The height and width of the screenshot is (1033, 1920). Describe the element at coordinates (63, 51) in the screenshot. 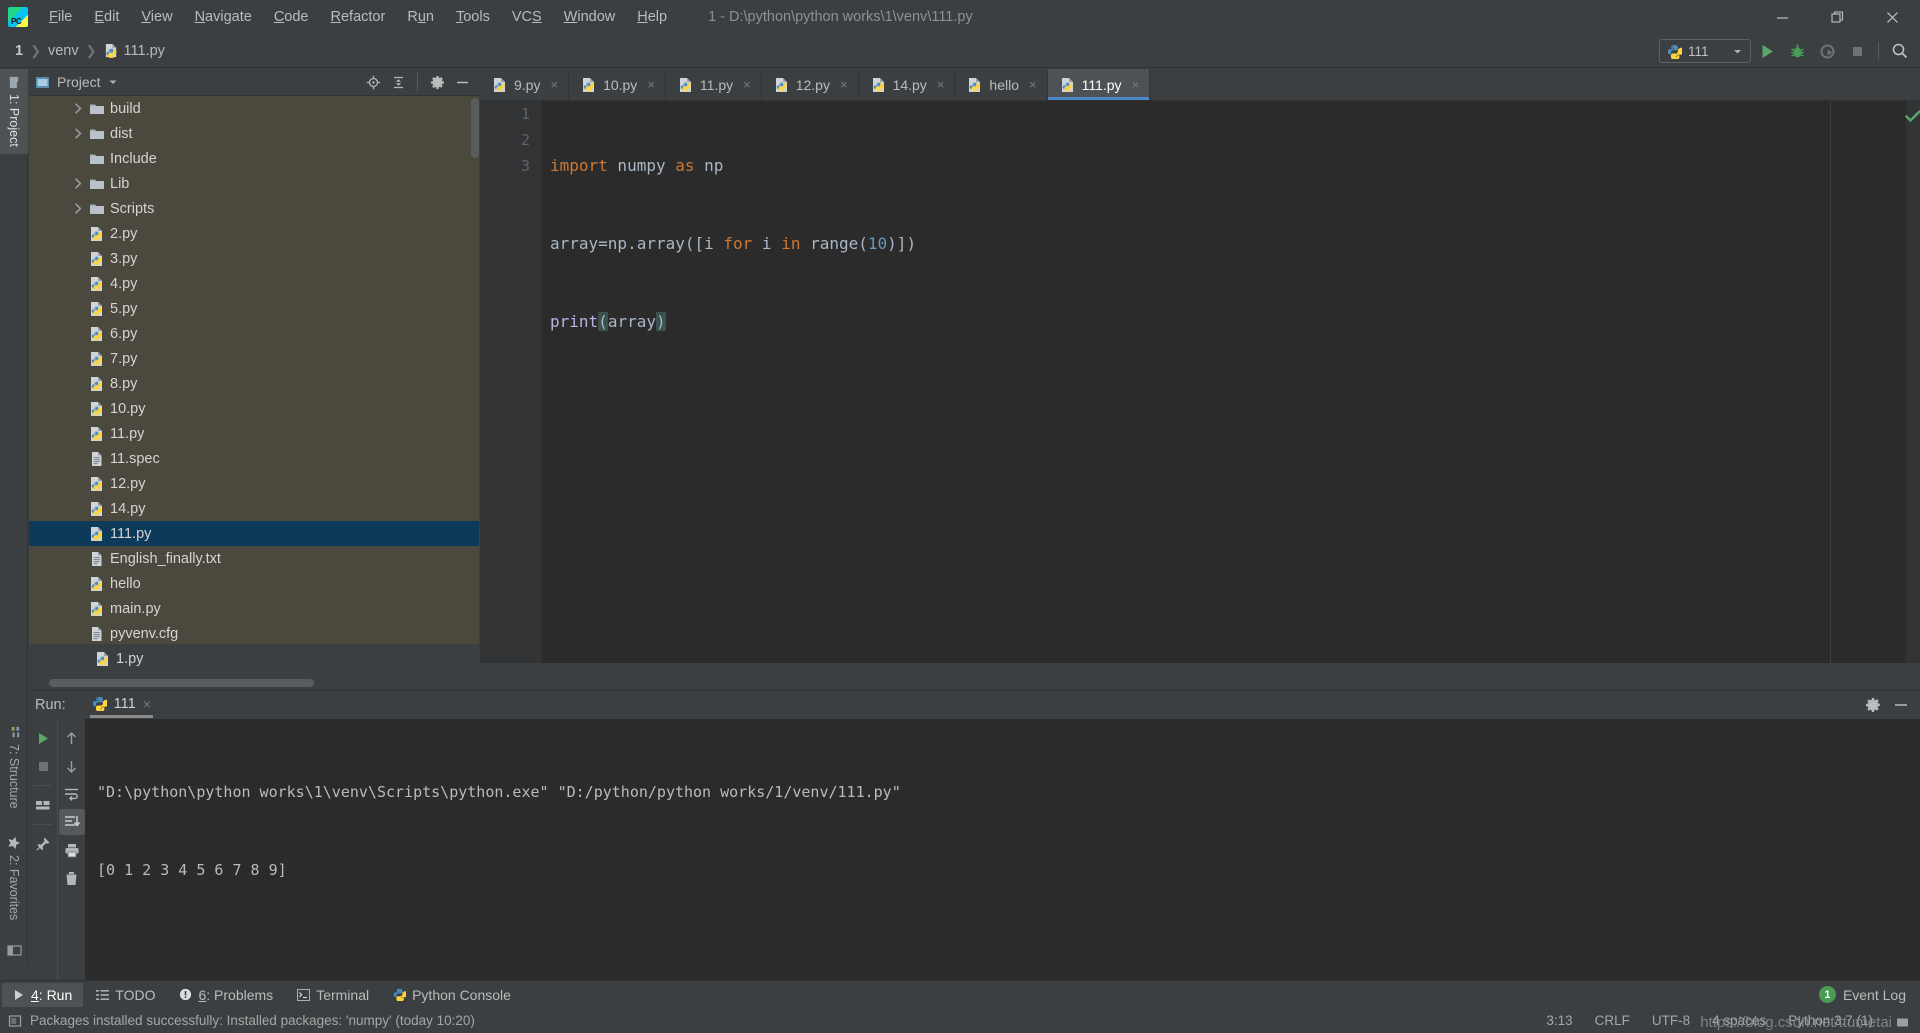

I see `breadcrumb-item-venv: venv` at that location.